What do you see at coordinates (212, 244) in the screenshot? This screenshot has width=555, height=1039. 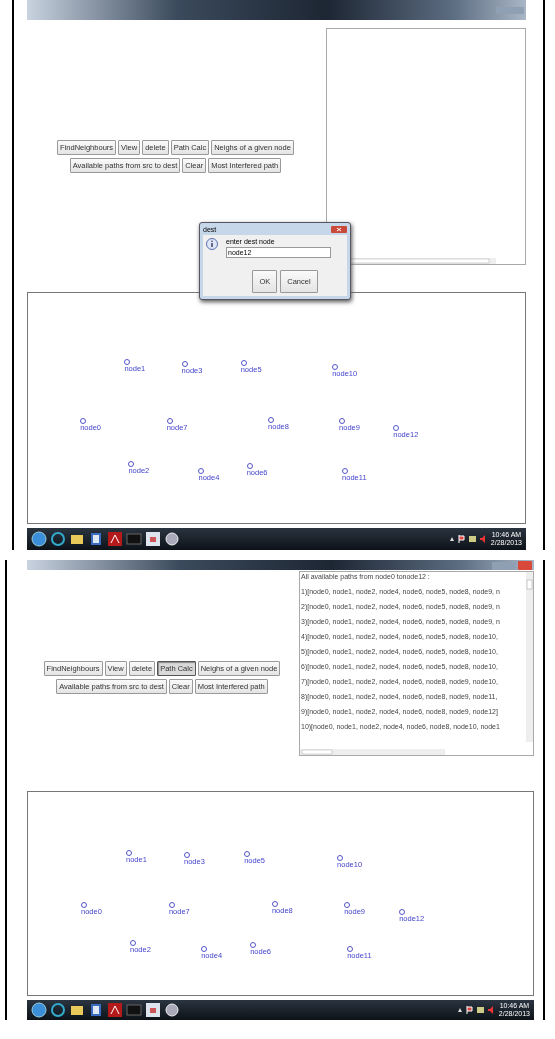 I see `info-icon` at bounding box center [212, 244].